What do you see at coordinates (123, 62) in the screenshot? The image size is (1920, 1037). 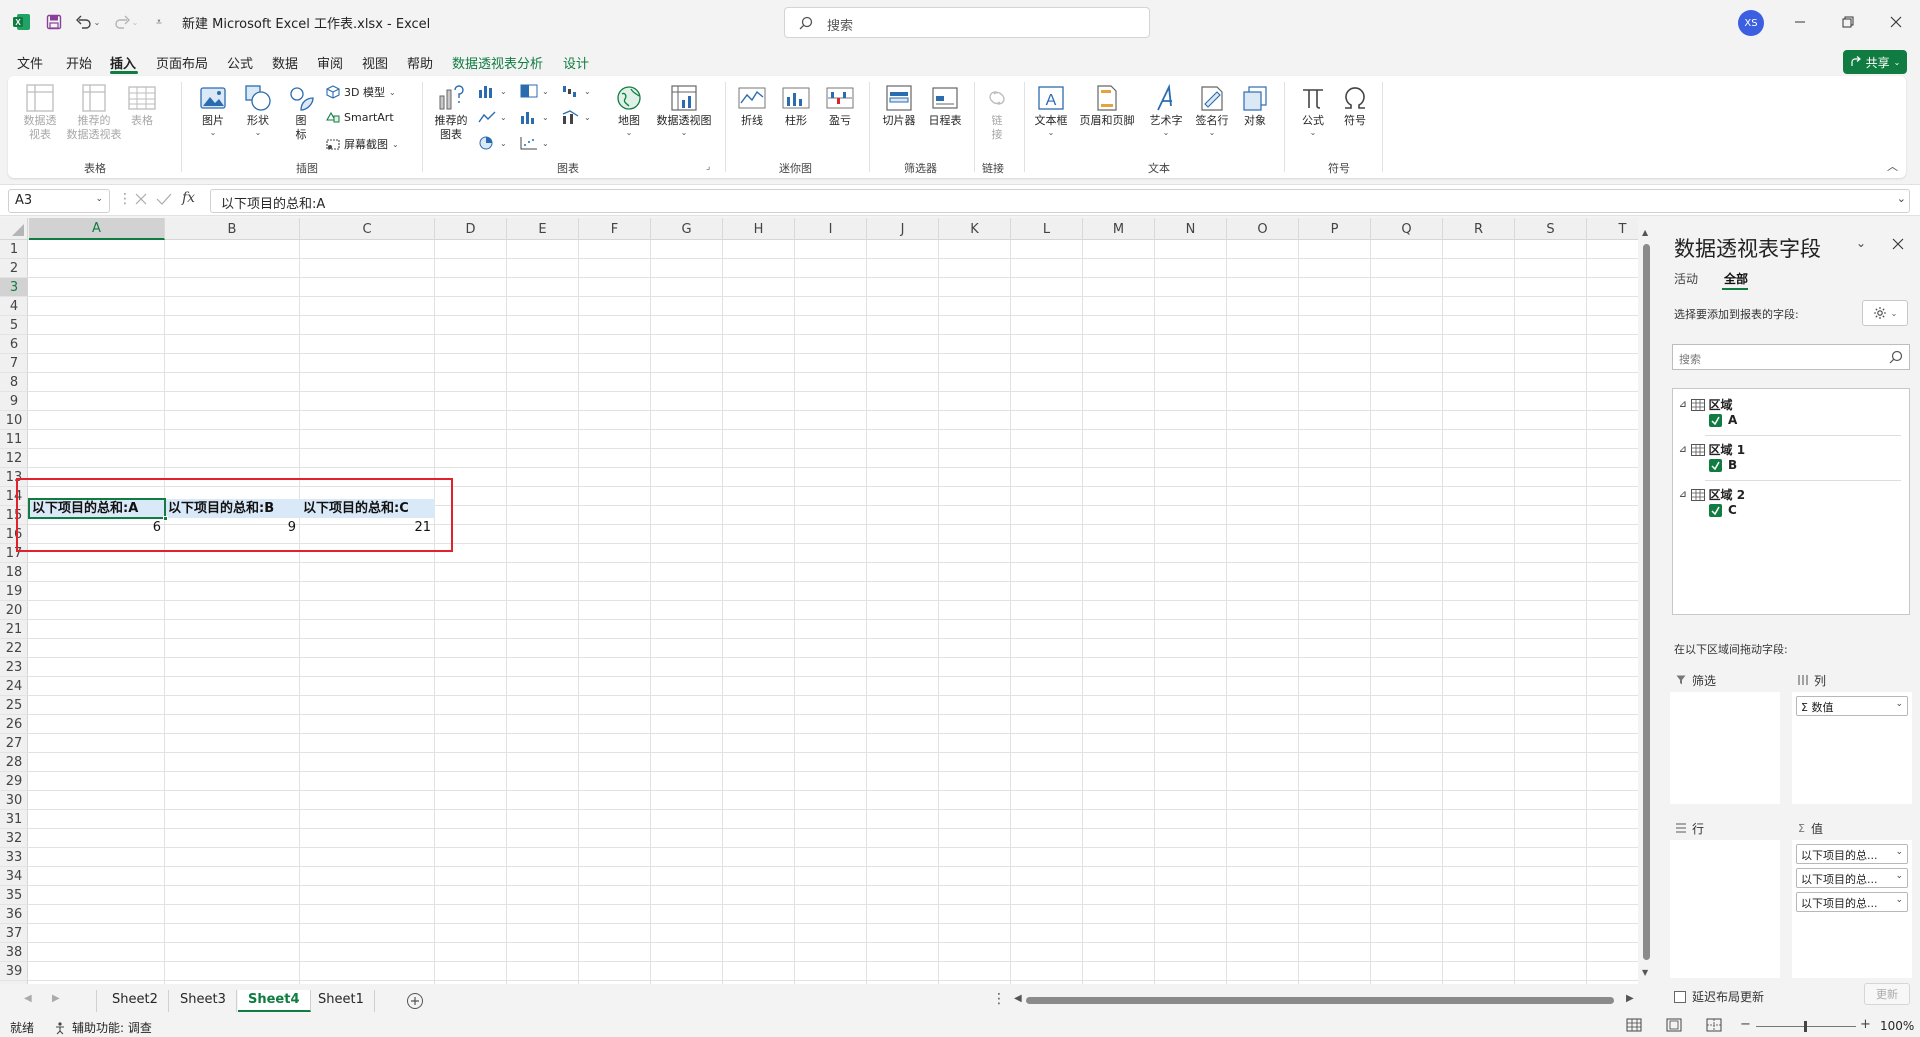 I see `tab-insert: 插入` at bounding box center [123, 62].